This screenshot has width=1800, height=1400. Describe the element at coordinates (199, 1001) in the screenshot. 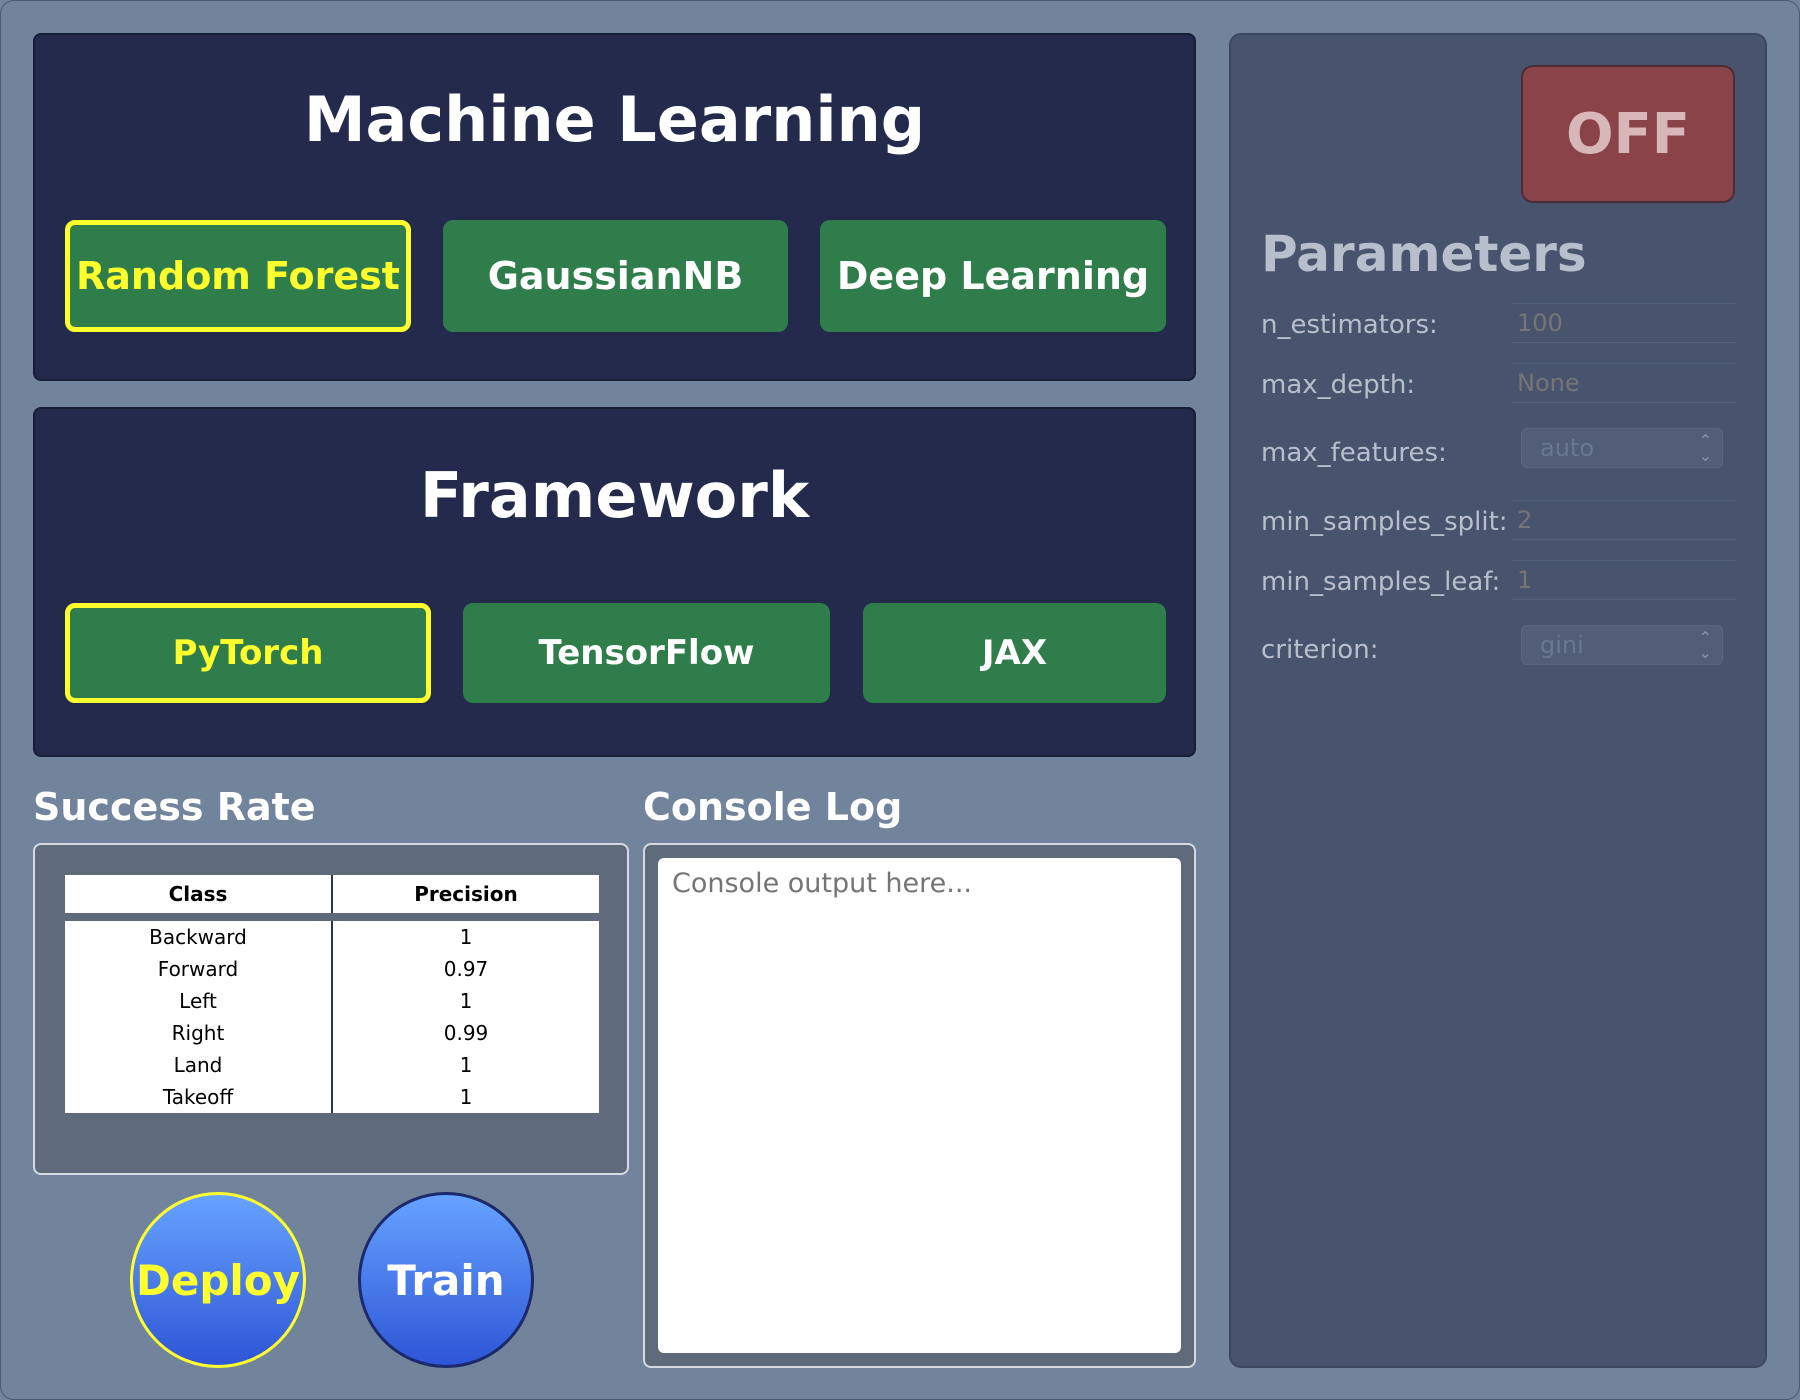

I see `class-cell: Left` at that location.